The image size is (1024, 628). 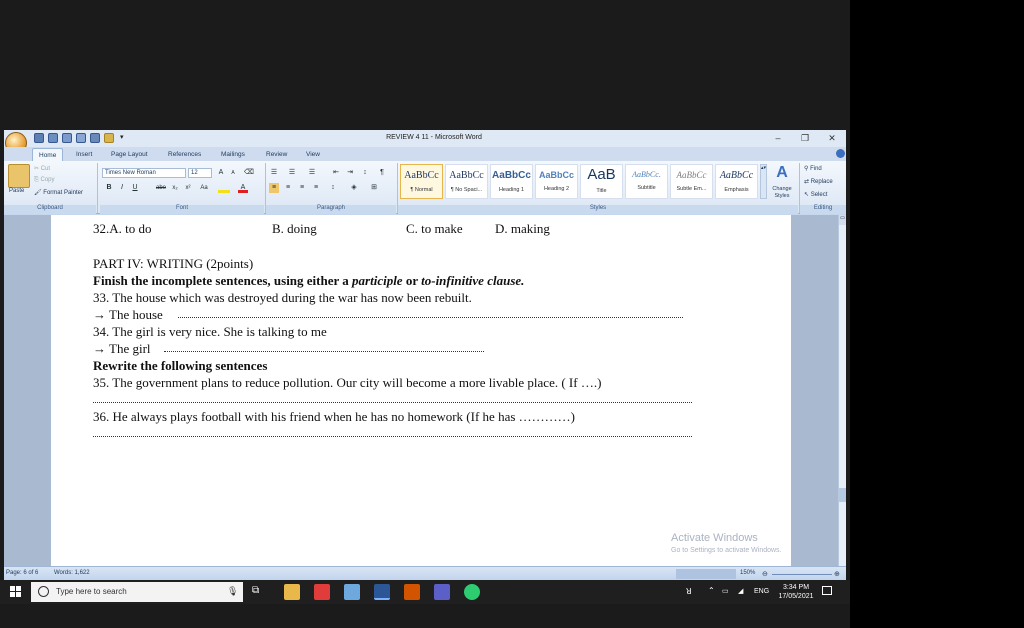 What do you see at coordinates (805, 138) in the screenshot?
I see `maximize-button: ❐` at bounding box center [805, 138].